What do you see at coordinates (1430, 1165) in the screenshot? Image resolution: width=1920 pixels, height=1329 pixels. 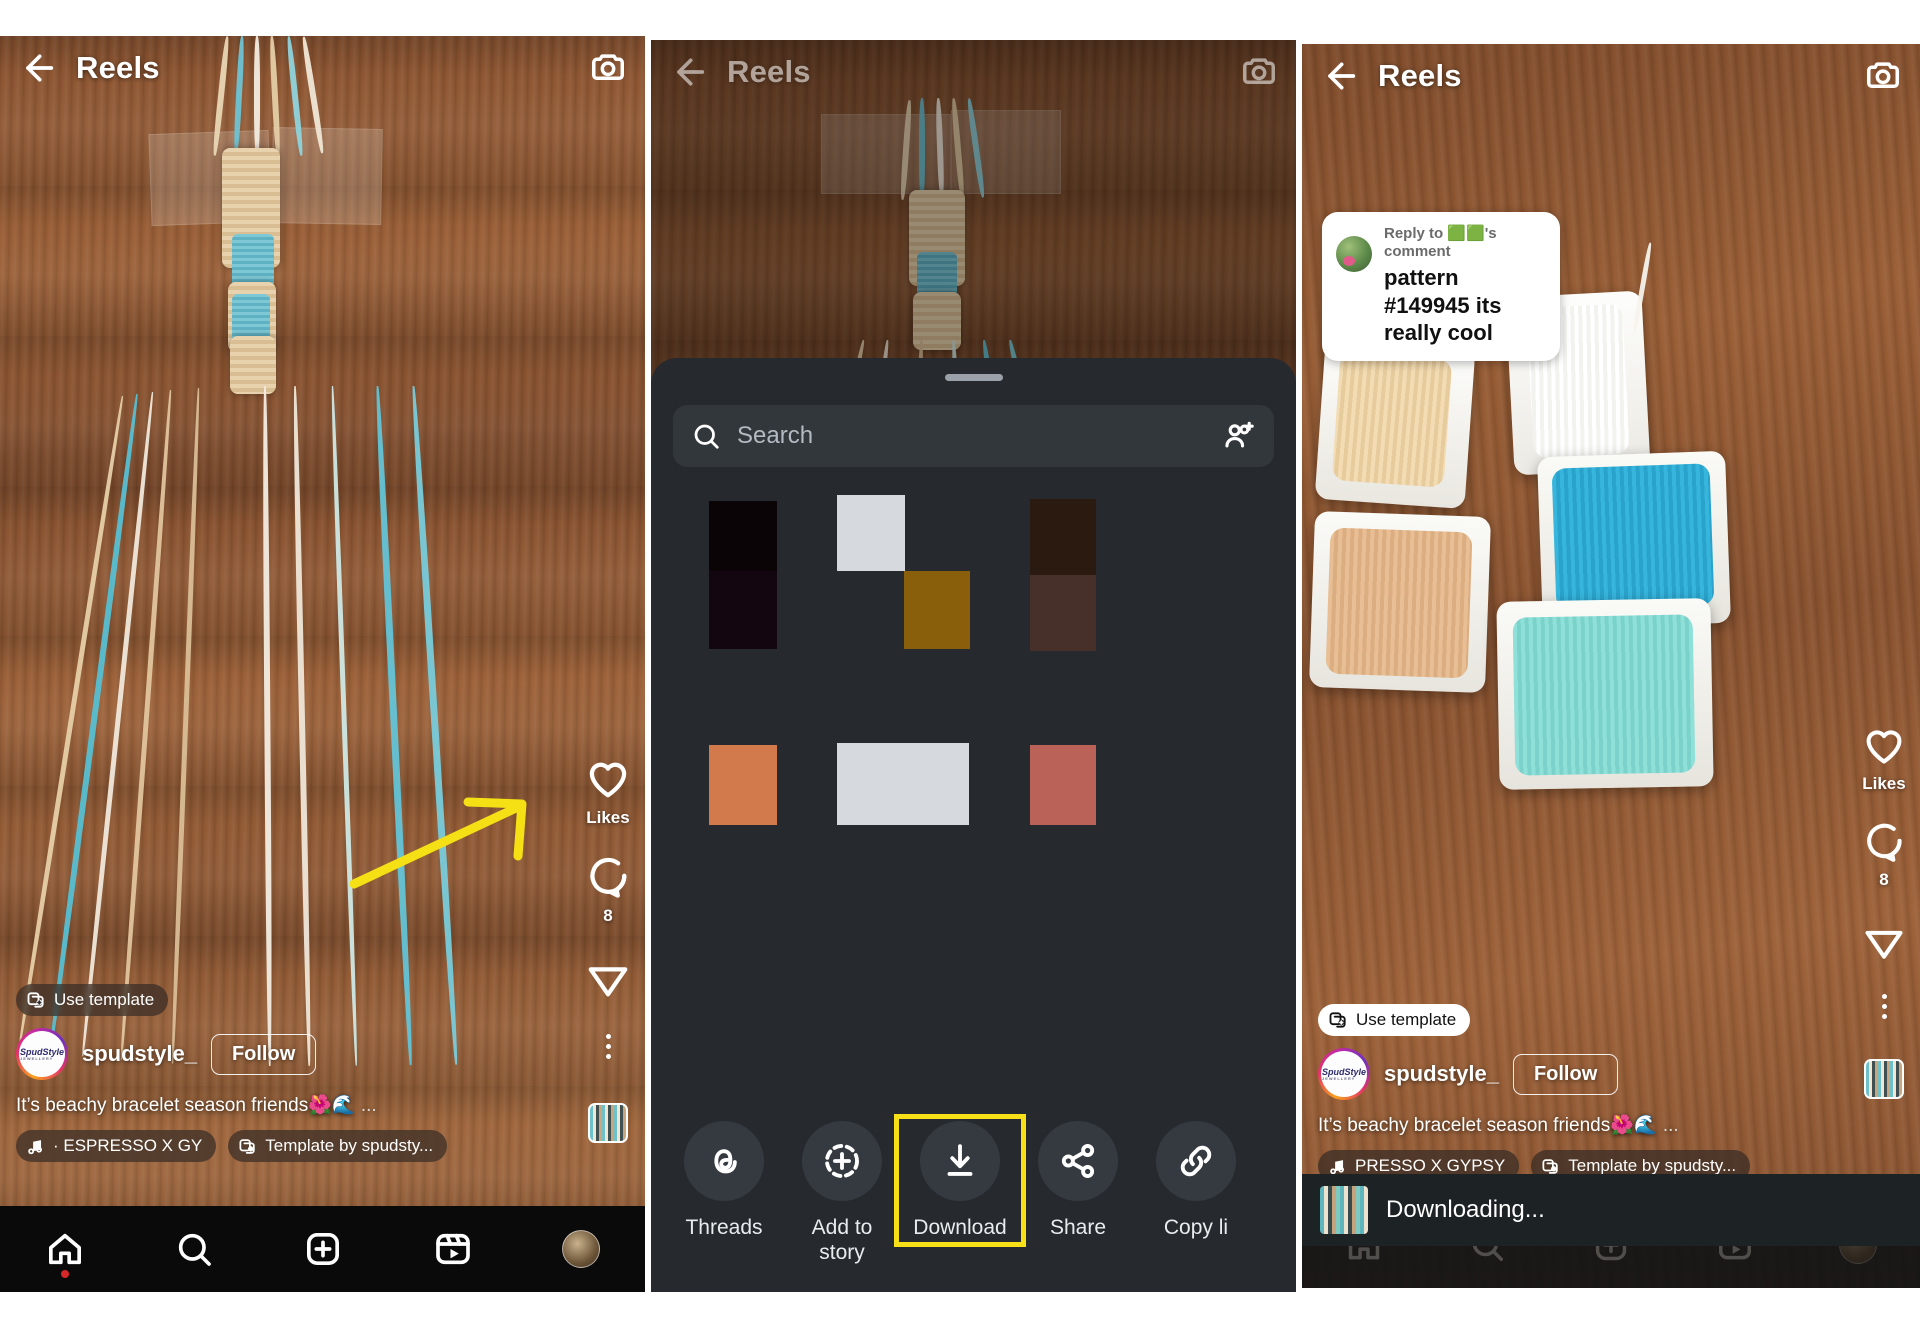 I see `audio-label: PRESSO X GYPSY` at bounding box center [1430, 1165].